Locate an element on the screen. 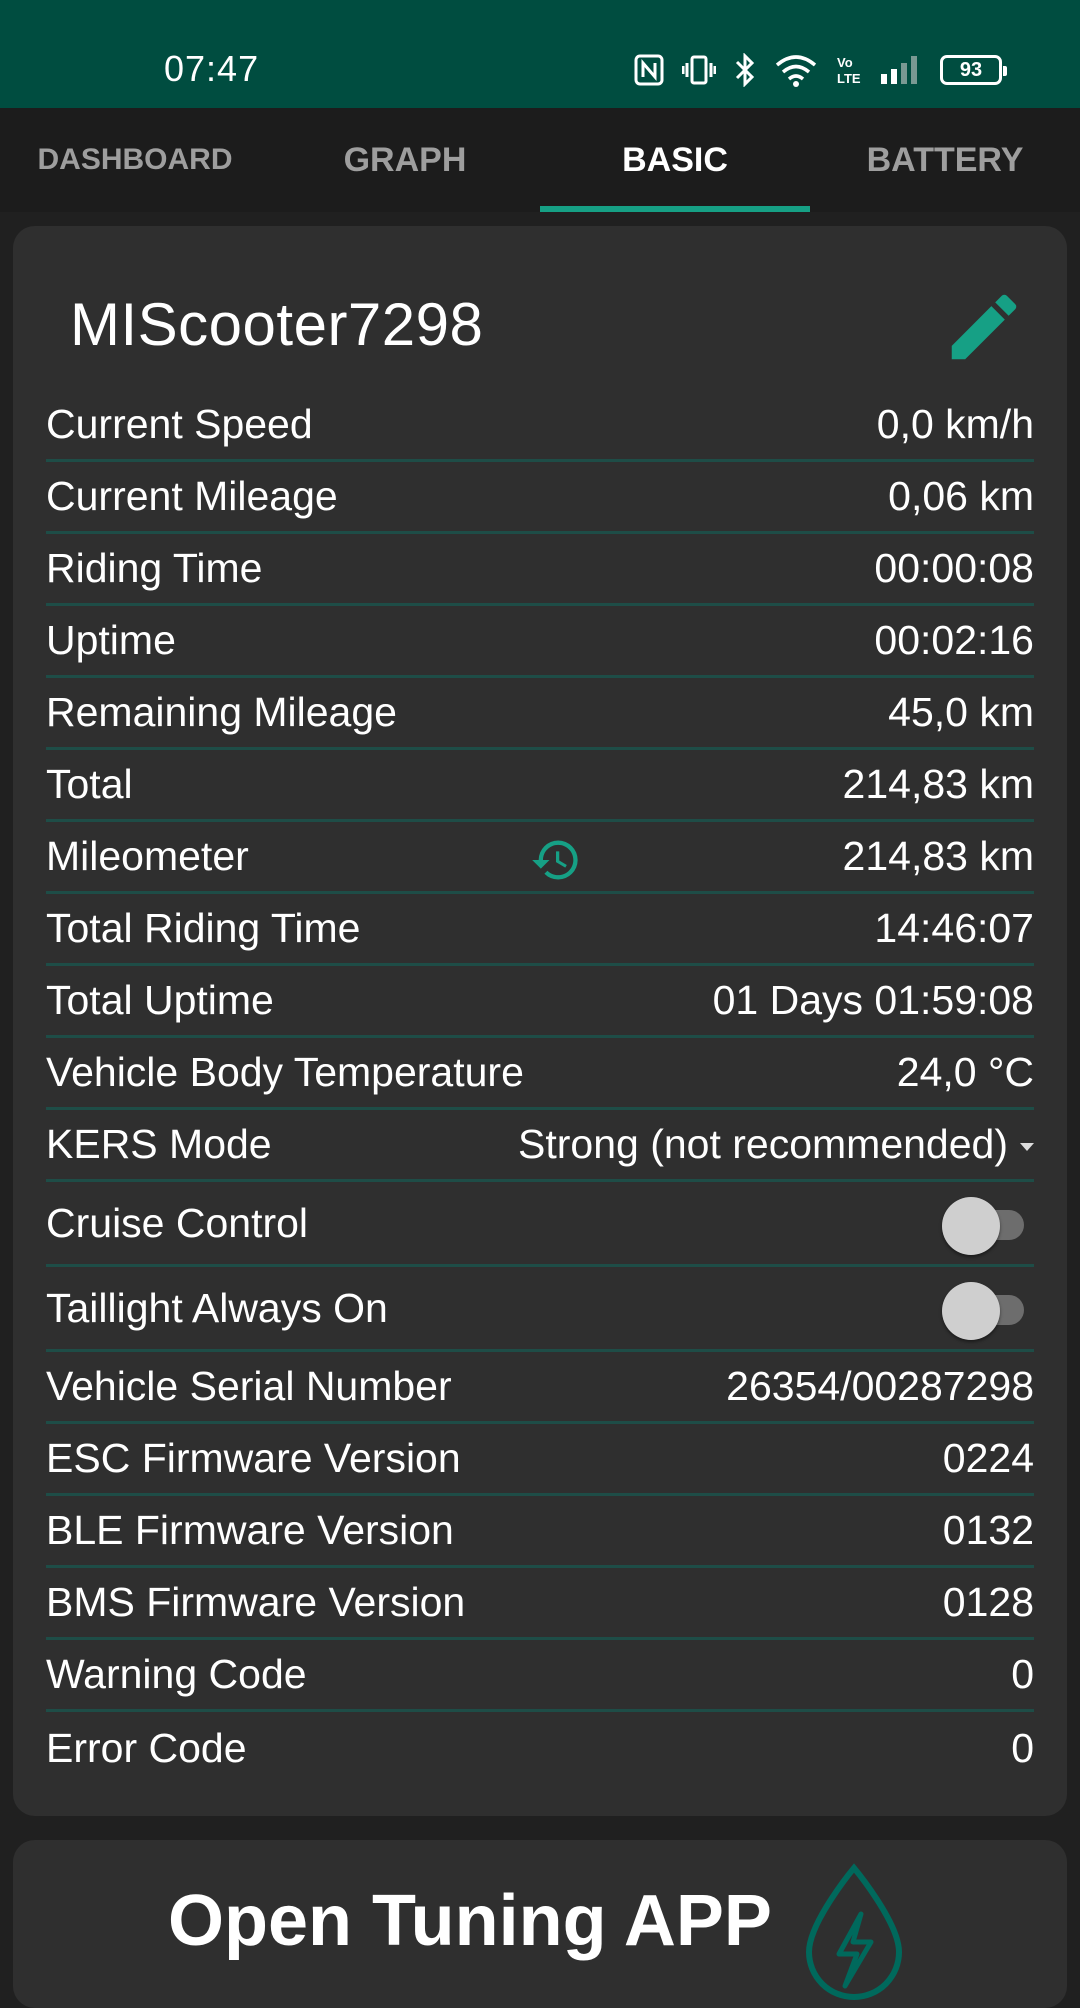 The image size is (1080, 2008). row-value: 0132 is located at coordinates (988, 1530).